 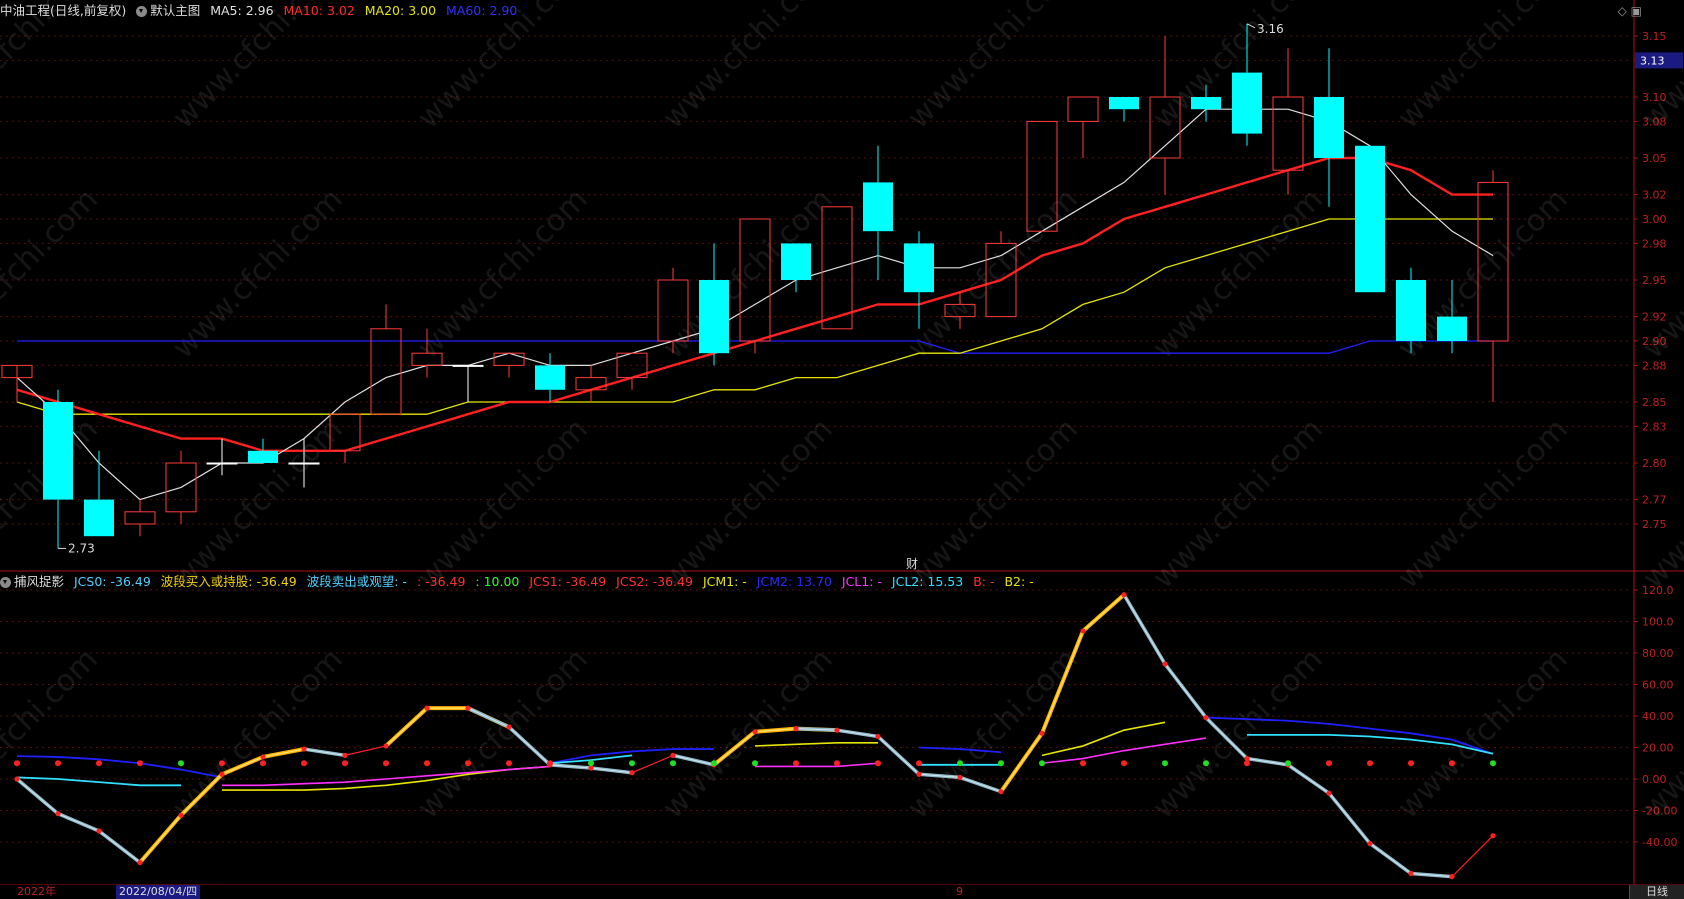 What do you see at coordinates (1622, 11) in the screenshot?
I see `diamond-icon: ◇` at bounding box center [1622, 11].